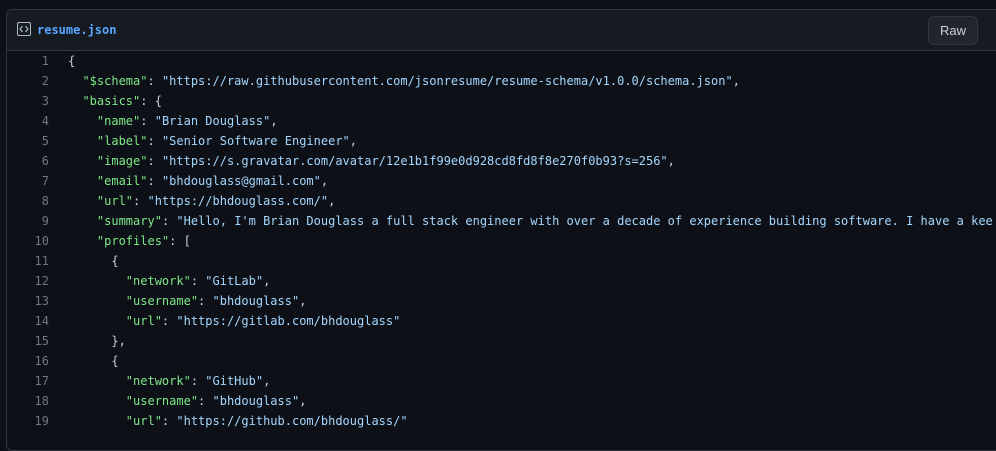 Image resolution: width=996 pixels, height=451 pixels. I want to click on line-number: 15, so click(28, 341).